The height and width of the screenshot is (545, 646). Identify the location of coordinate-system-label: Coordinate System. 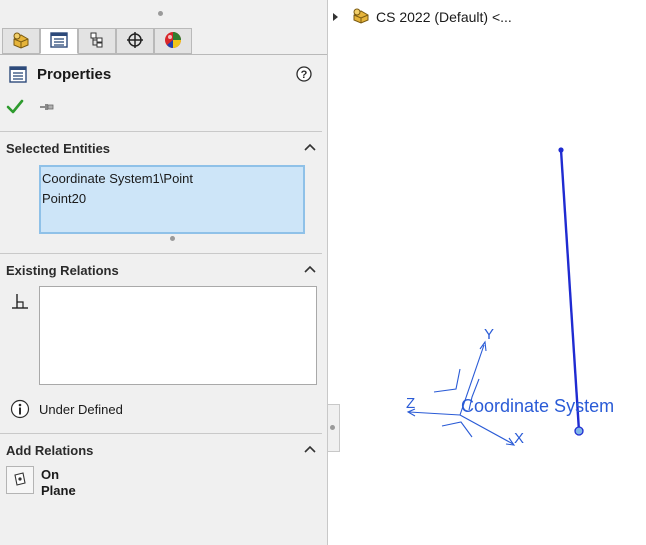
(537, 406).